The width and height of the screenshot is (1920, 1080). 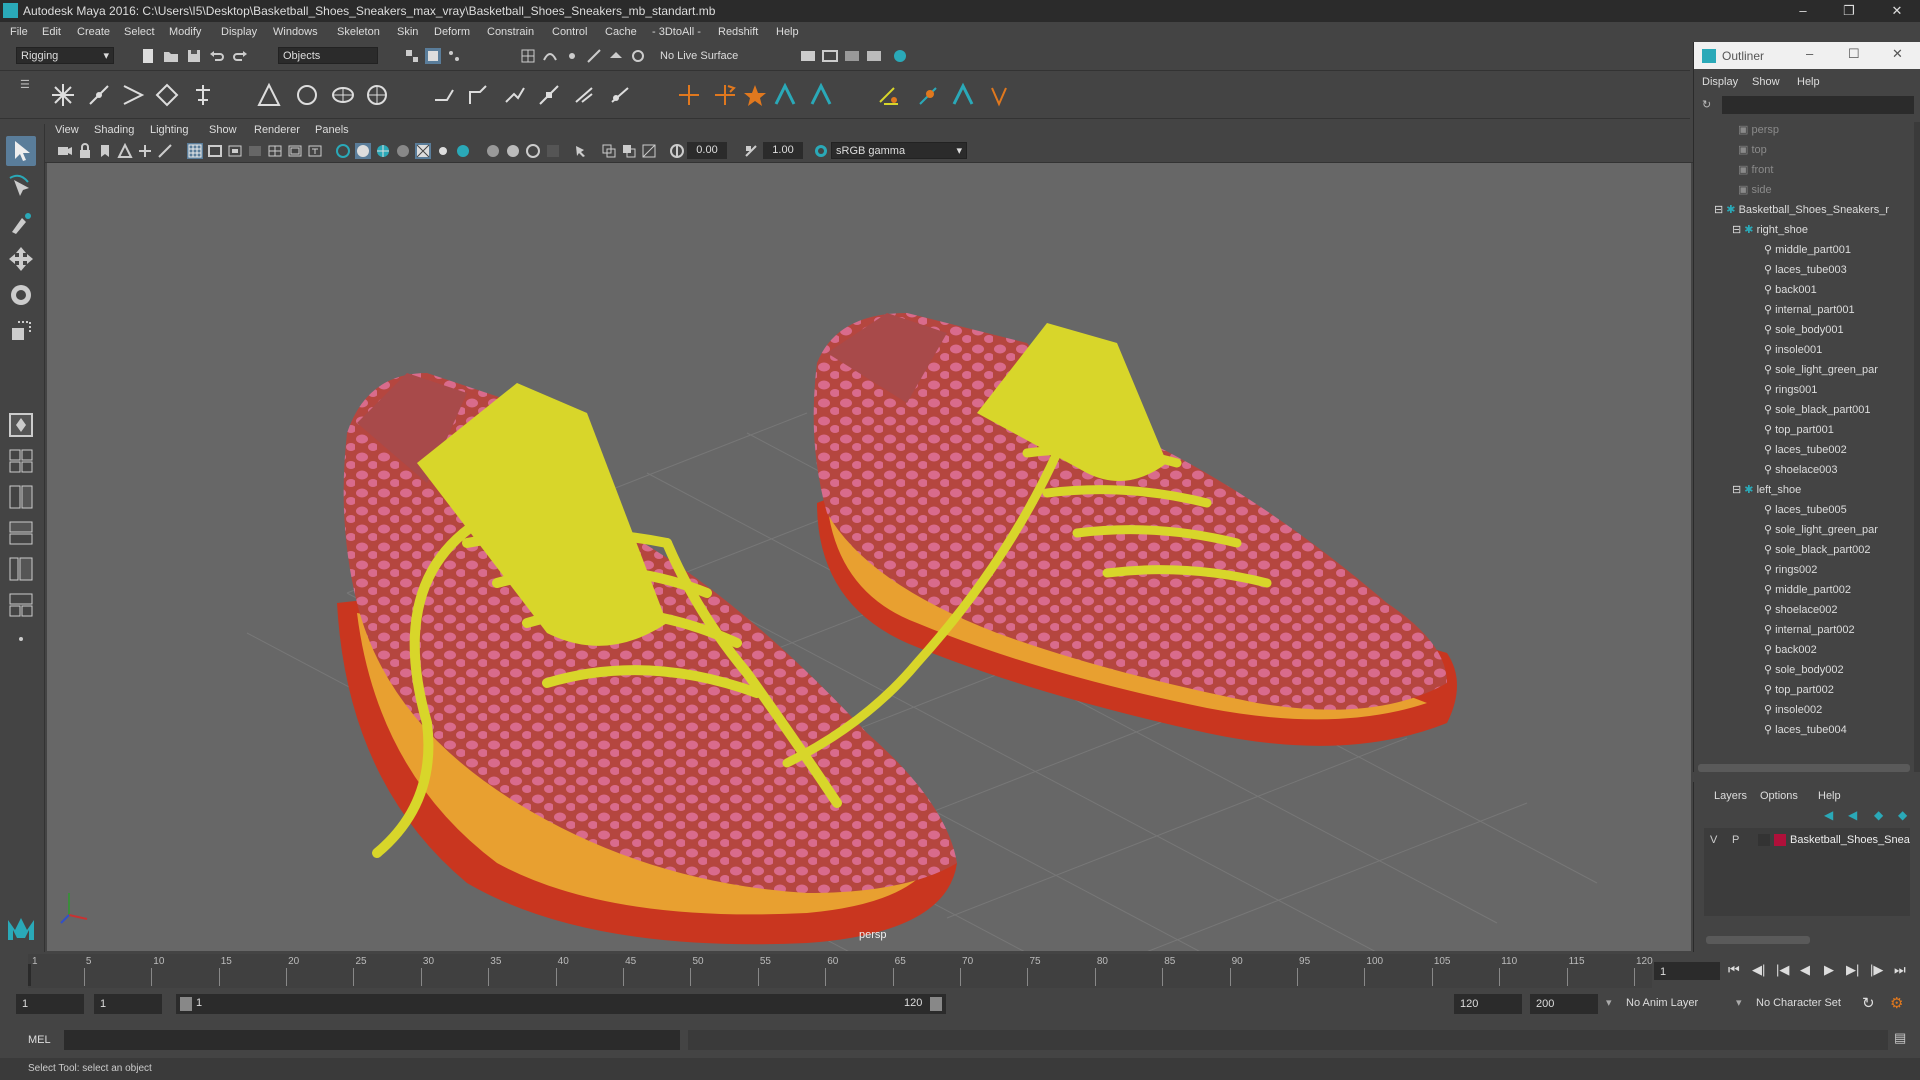 I want to click on animation-start-field: 1, so click(x=50, y=1004).